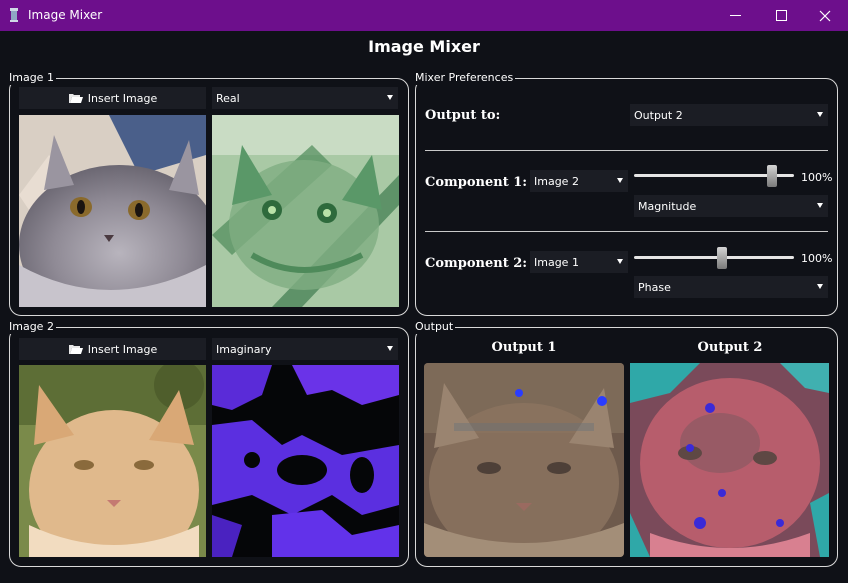  Describe the element at coordinates (465, 78) in the screenshot. I see `mixer-group-title: Mixer Preferences` at that location.